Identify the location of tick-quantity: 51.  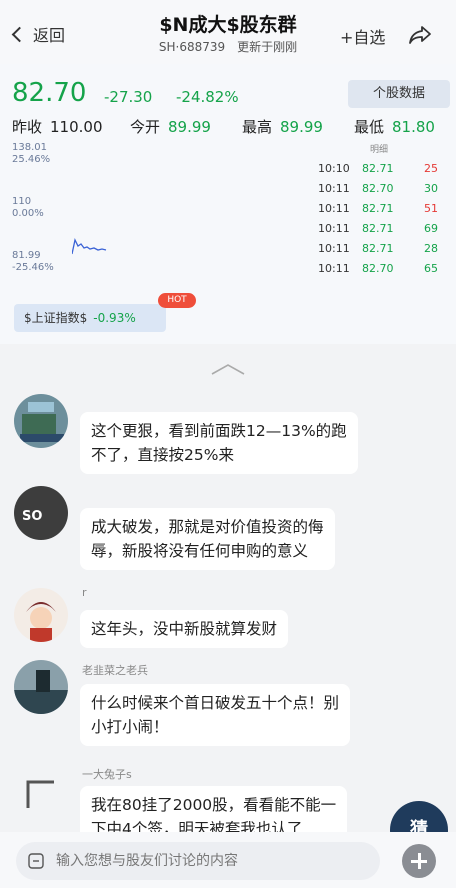
(431, 208).